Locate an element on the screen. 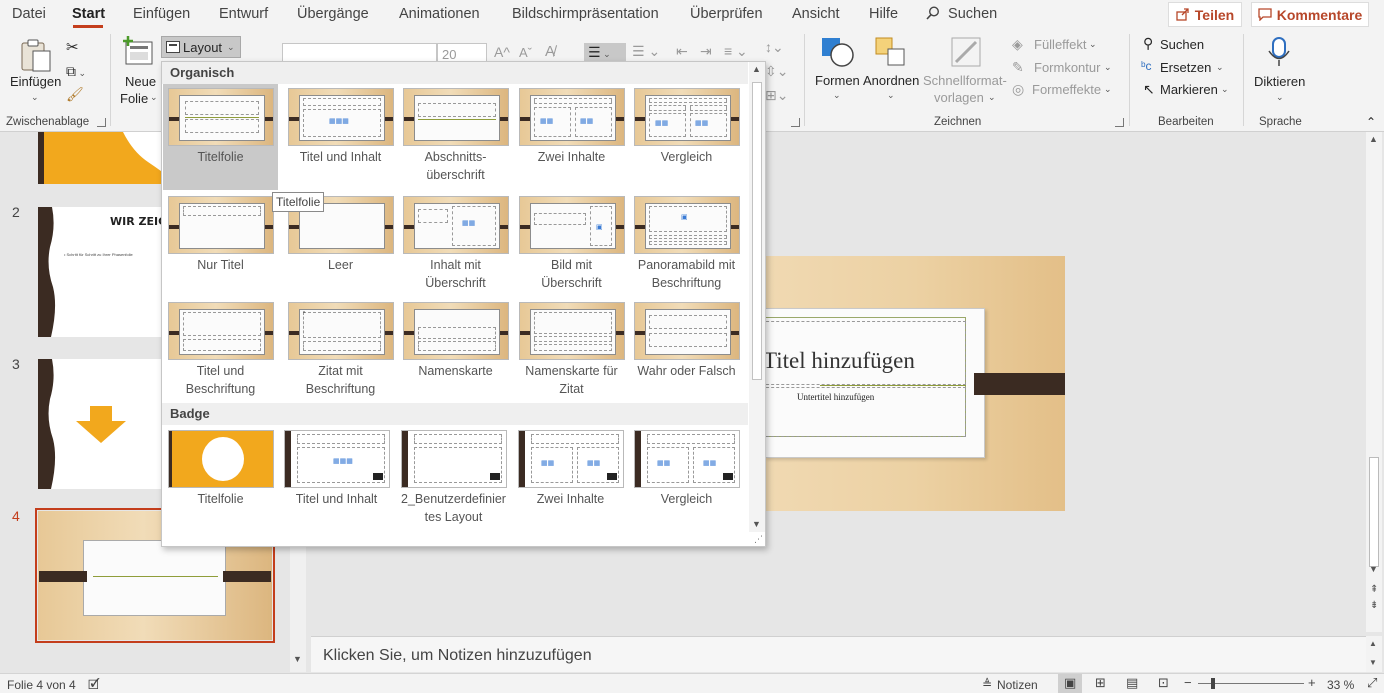 Image resolution: width=1384 pixels, height=693 pixels. layout-option-2: ▦▦▦ Titel und Inhalt is located at coordinates (340, 136).